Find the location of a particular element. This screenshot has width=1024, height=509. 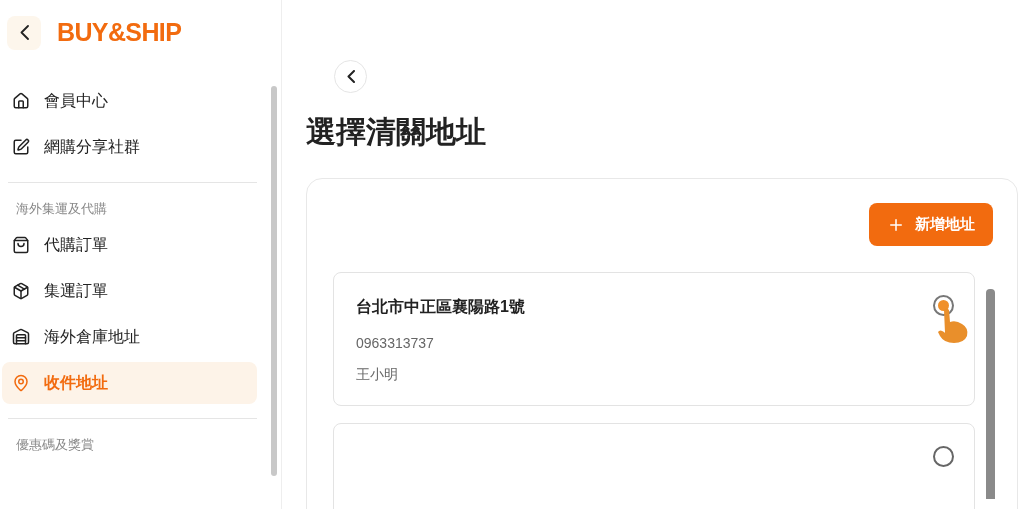

radio-button is located at coordinates (943, 456).